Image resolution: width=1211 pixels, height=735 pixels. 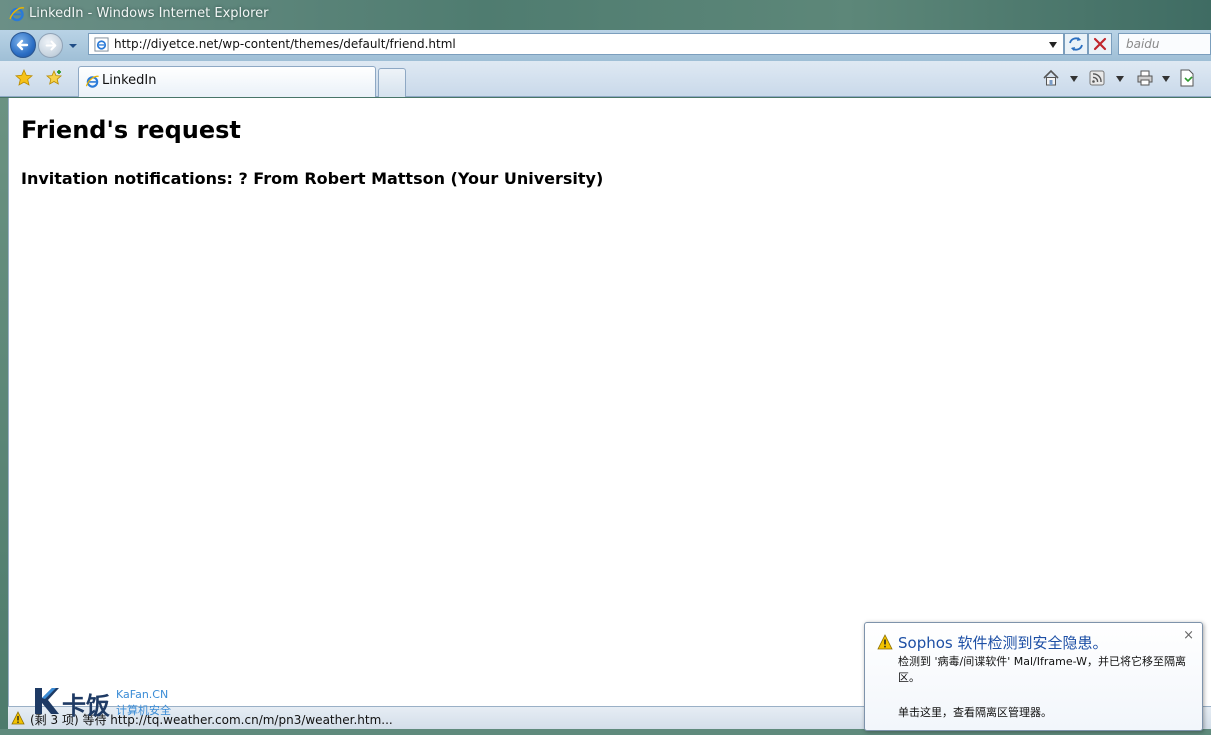 What do you see at coordinates (1042, 669) in the screenshot?
I see `popup-message: 检测到 '病毒/间谍软件' Mal/Iframe-W，并已将它移至隔离区。` at bounding box center [1042, 669].